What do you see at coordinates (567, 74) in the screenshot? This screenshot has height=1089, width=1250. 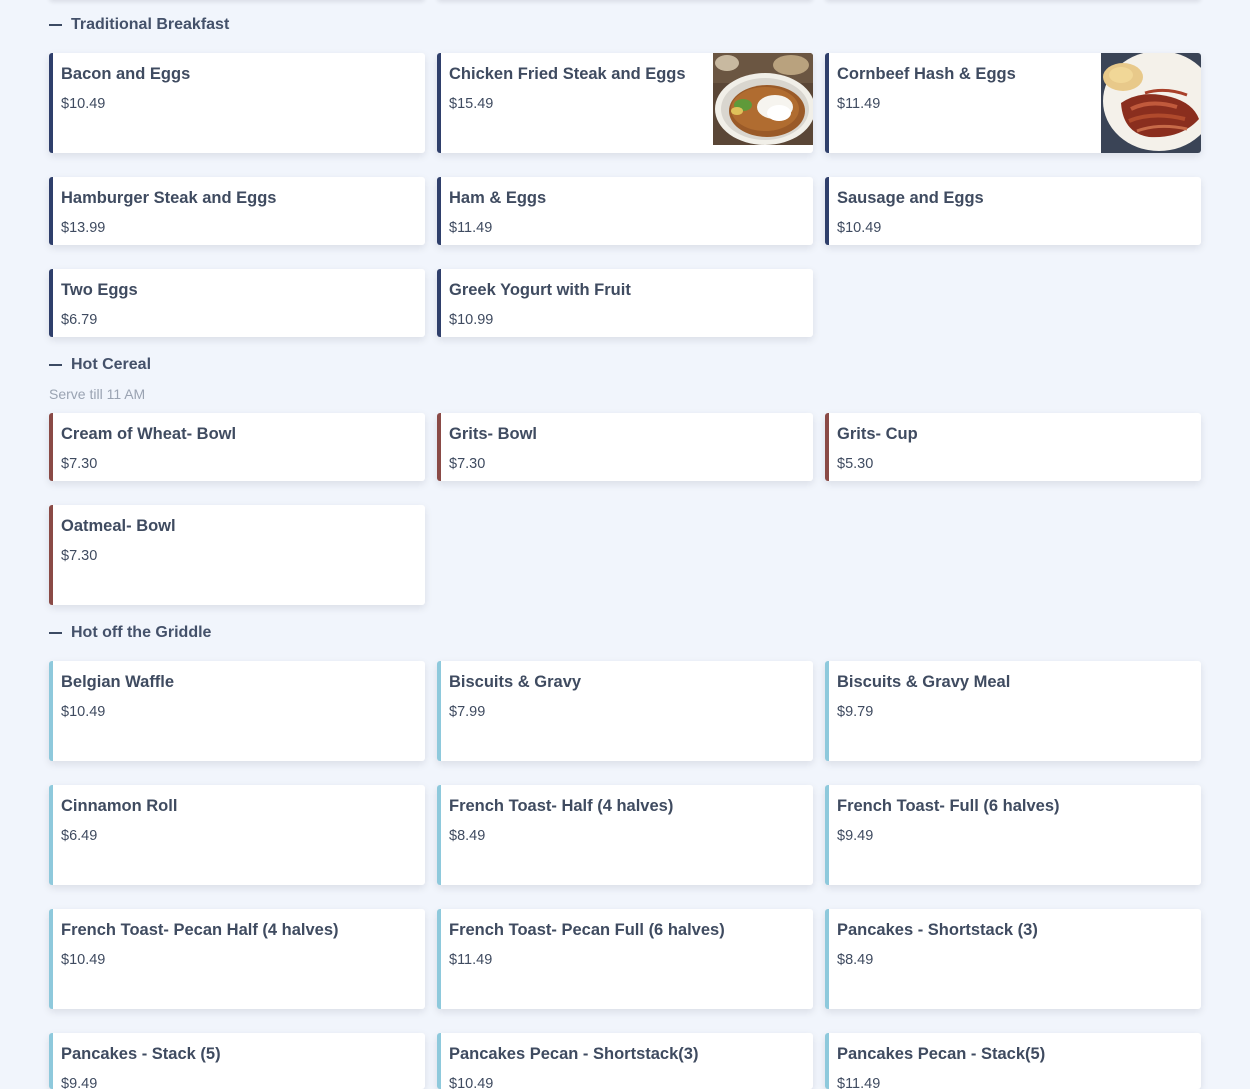 I see `item-name: Chicken Fried Steak and Eggs` at bounding box center [567, 74].